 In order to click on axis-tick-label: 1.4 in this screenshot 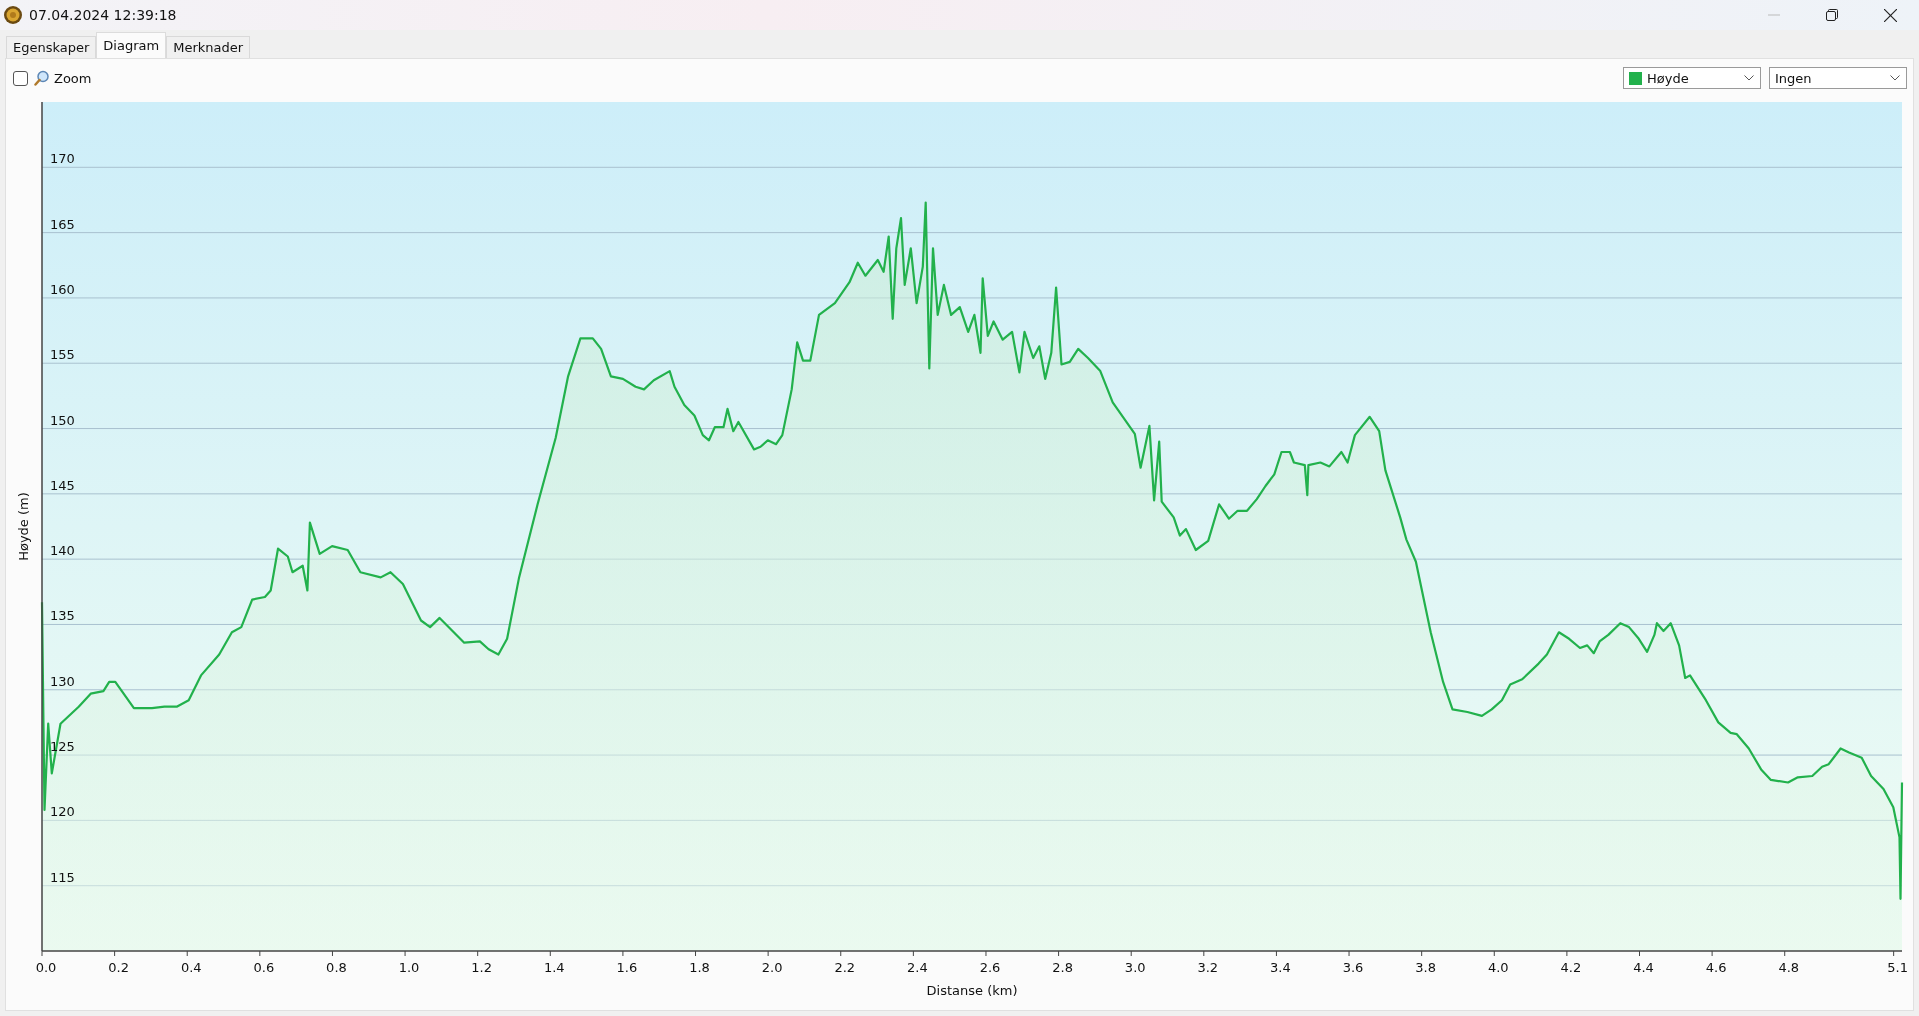, I will do `click(554, 967)`.